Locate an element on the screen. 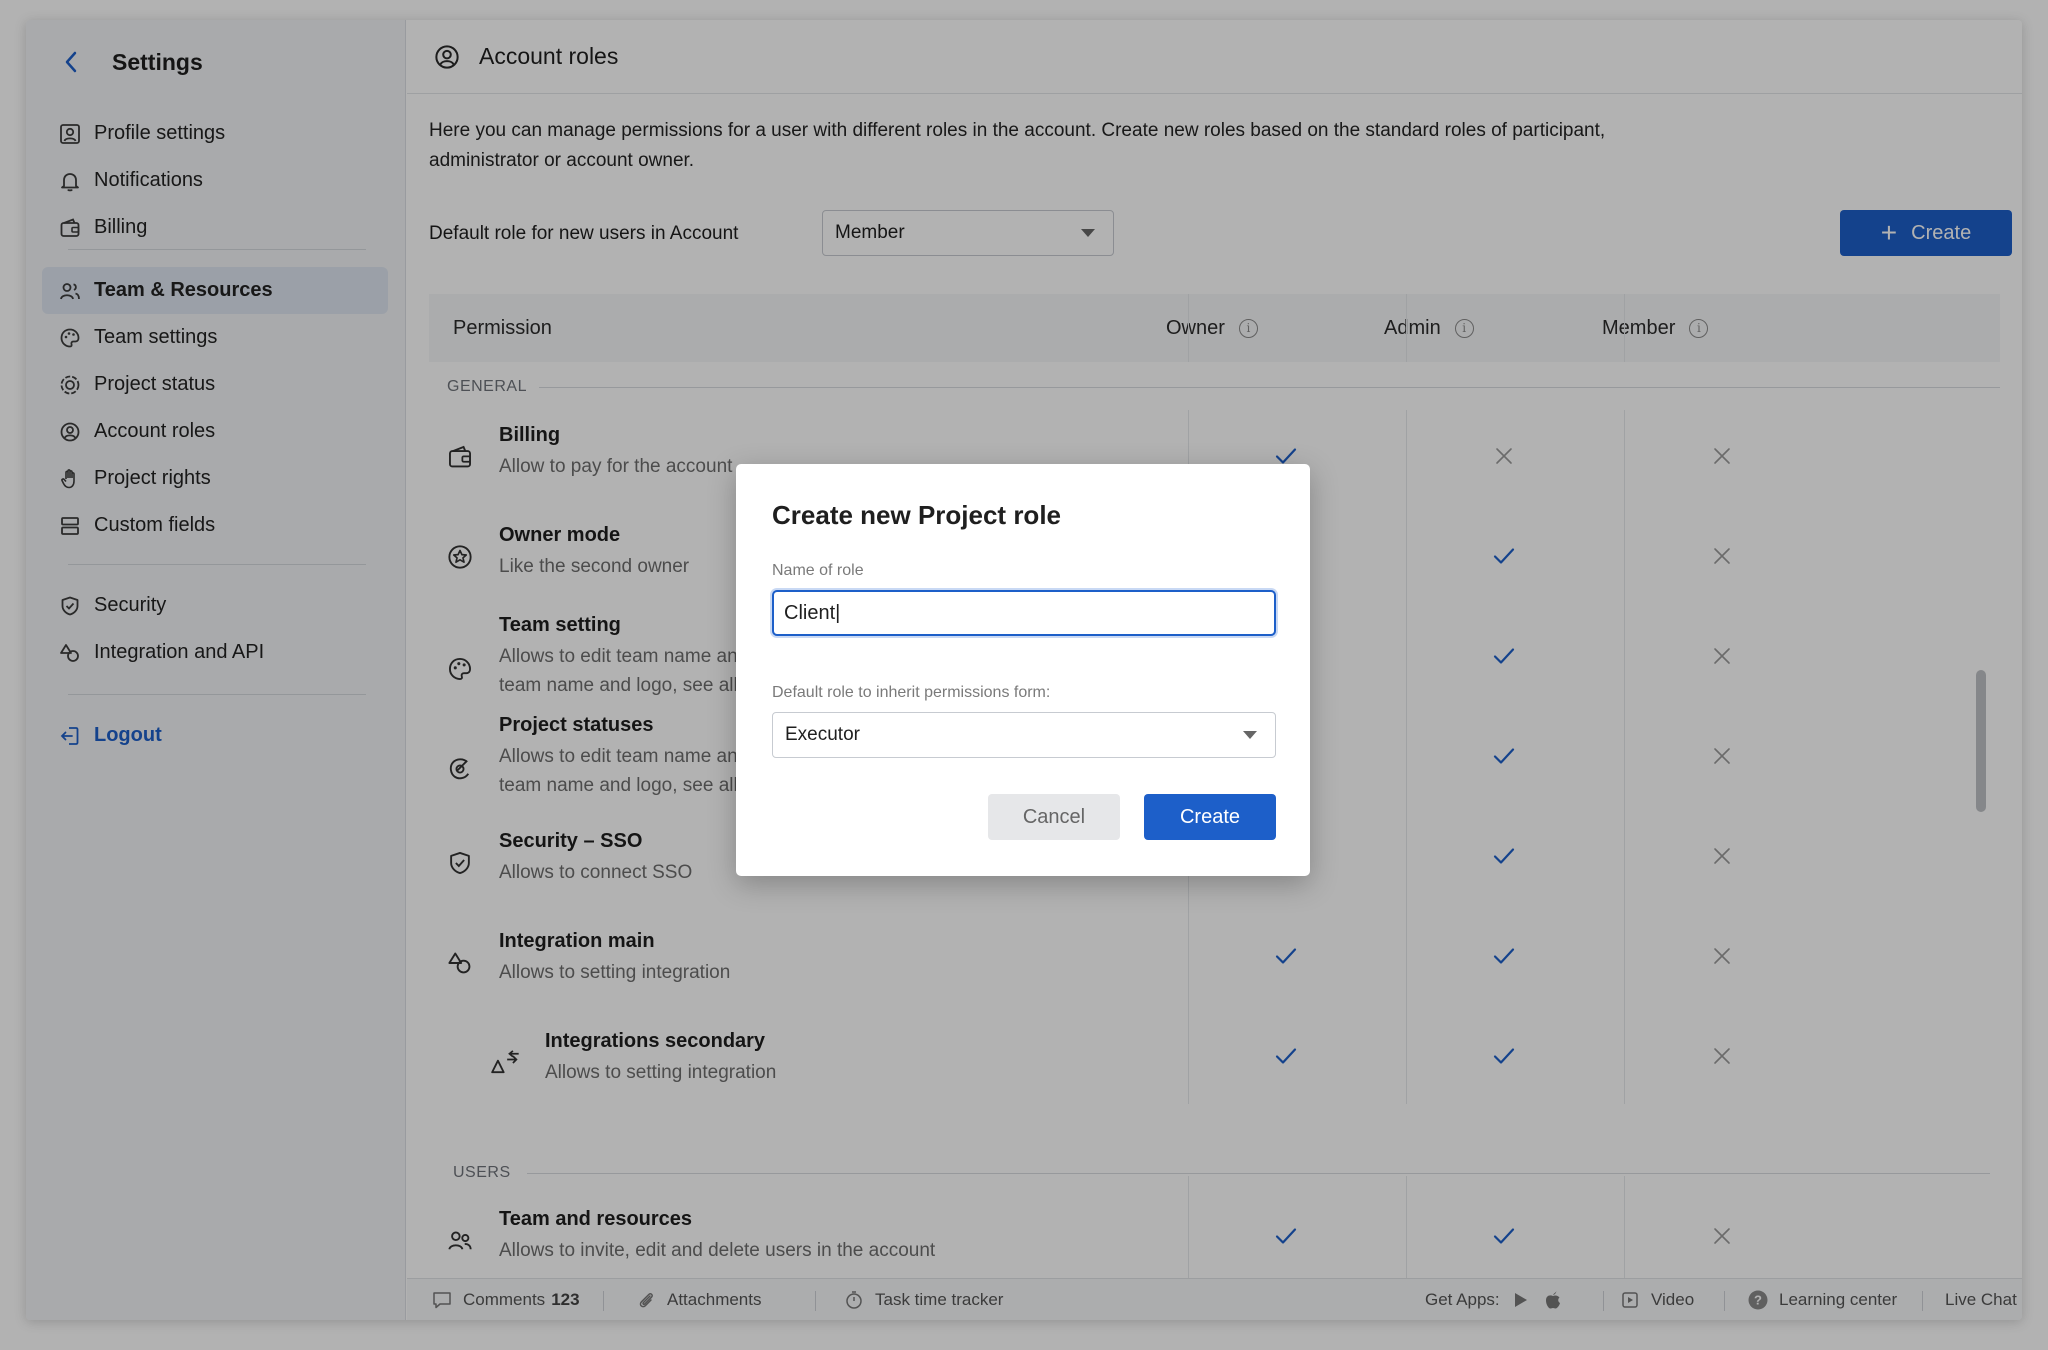 The width and height of the screenshot is (2048, 1350). caret-down-icon is located at coordinates (1250, 735).